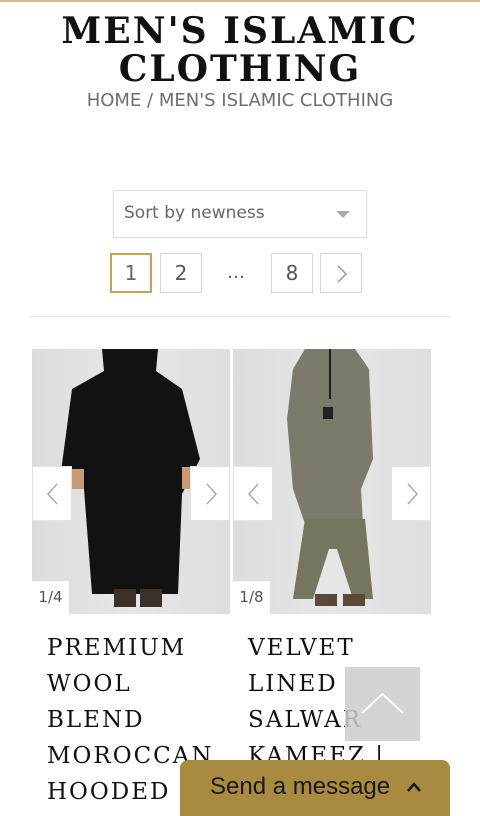 This screenshot has width=480, height=816. I want to click on divider, so click(240, 316).